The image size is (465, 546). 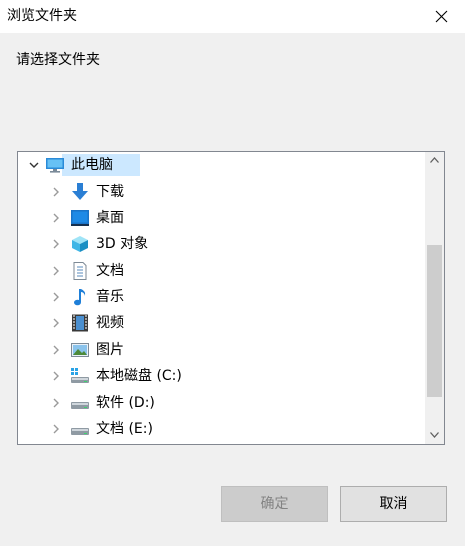 What do you see at coordinates (80, 375) in the screenshot?
I see `system-drive-icon` at bounding box center [80, 375].